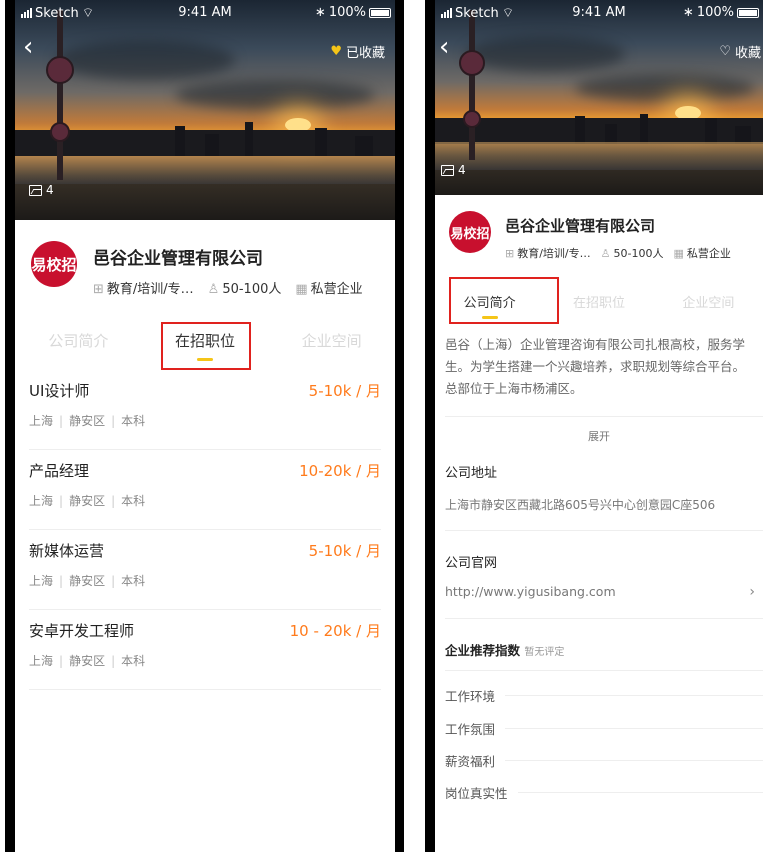 Image resolution: width=763 pixels, height=852 pixels. What do you see at coordinates (530, 591) in the screenshot?
I see `website-link: http://www.yigusibang.com` at bounding box center [530, 591].